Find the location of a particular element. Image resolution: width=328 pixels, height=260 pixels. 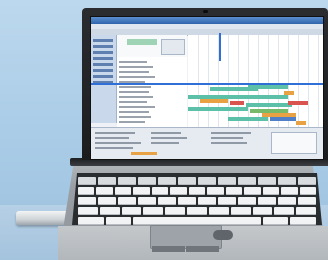

properties-panel is located at coordinates (207, 143).